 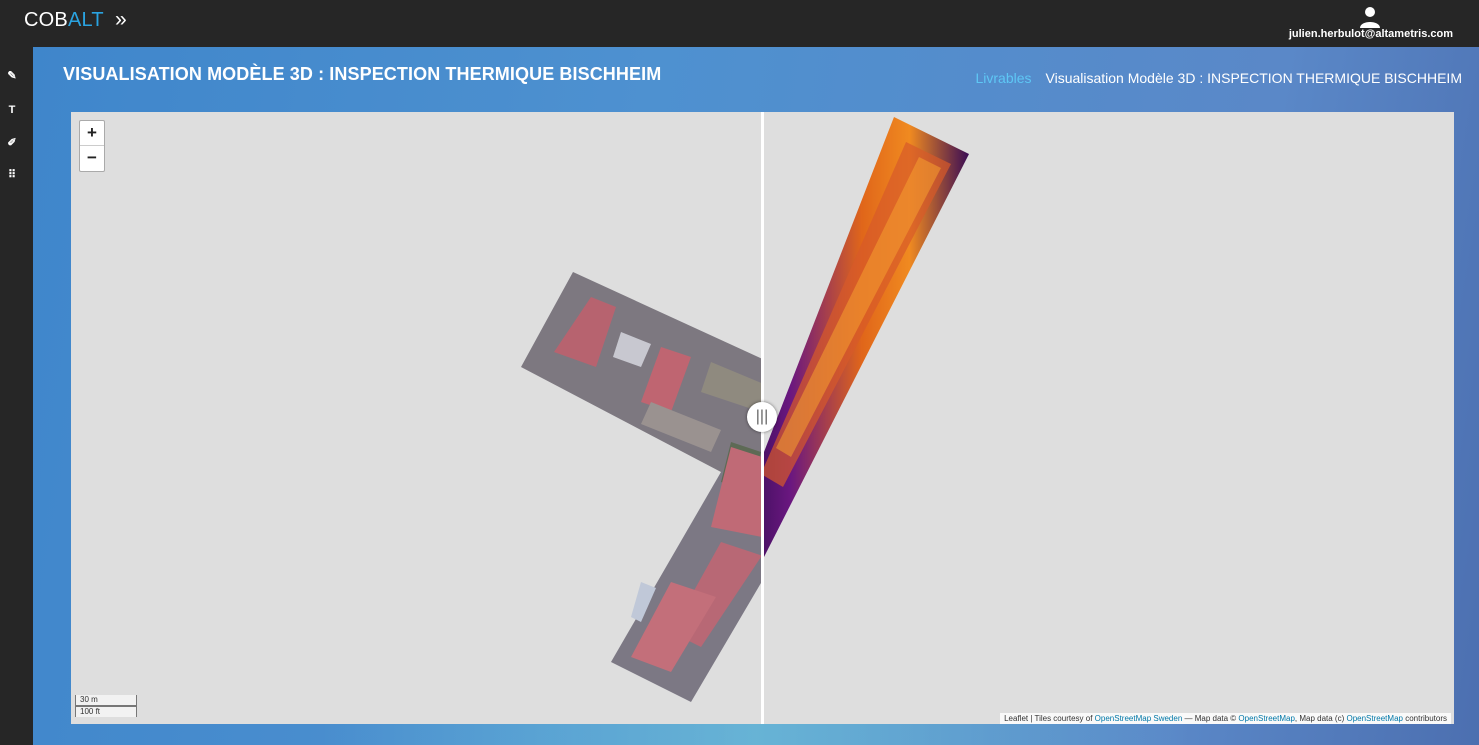 What do you see at coordinates (865, 337) in the screenshot?
I see `thermal-layer` at bounding box center [865, 337].